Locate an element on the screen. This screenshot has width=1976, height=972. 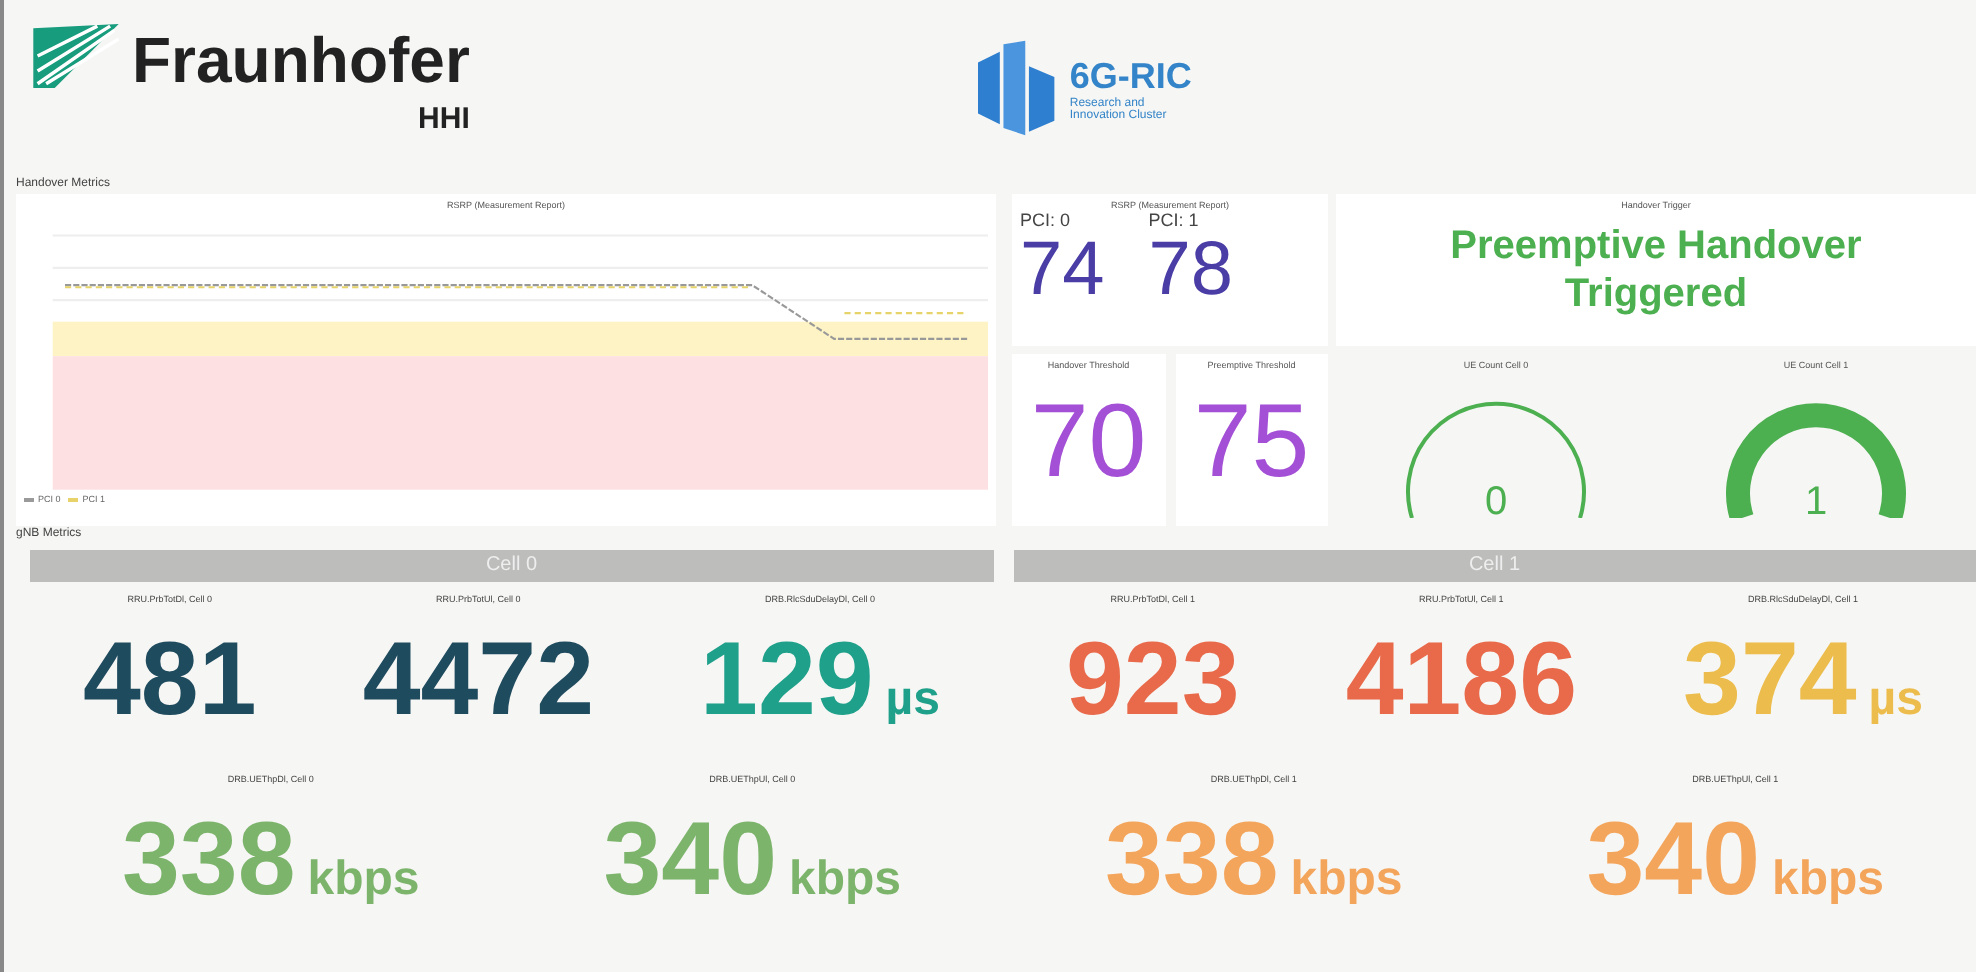
rsrp-value: 78 is located at coordinates (1191, 270).